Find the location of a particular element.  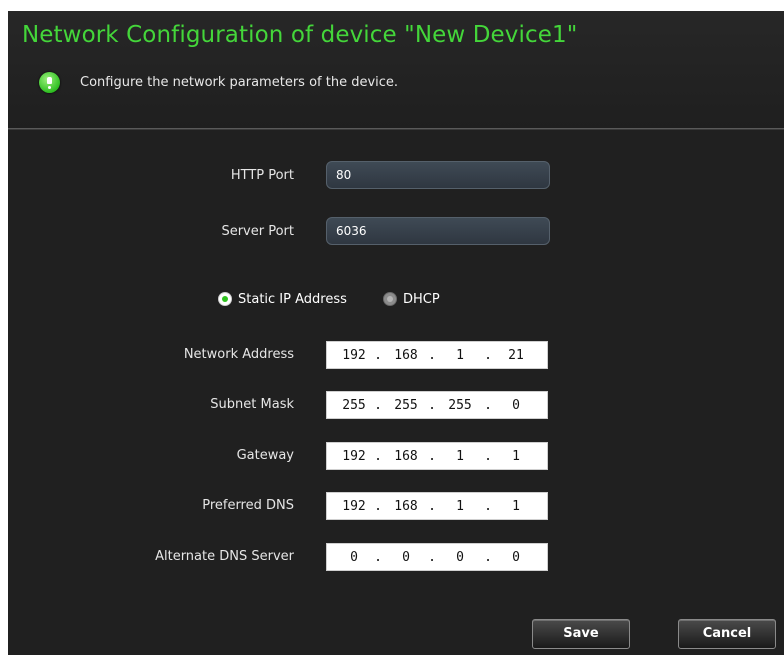

server-port-label: Server Port is located at coordinates (257, 231).